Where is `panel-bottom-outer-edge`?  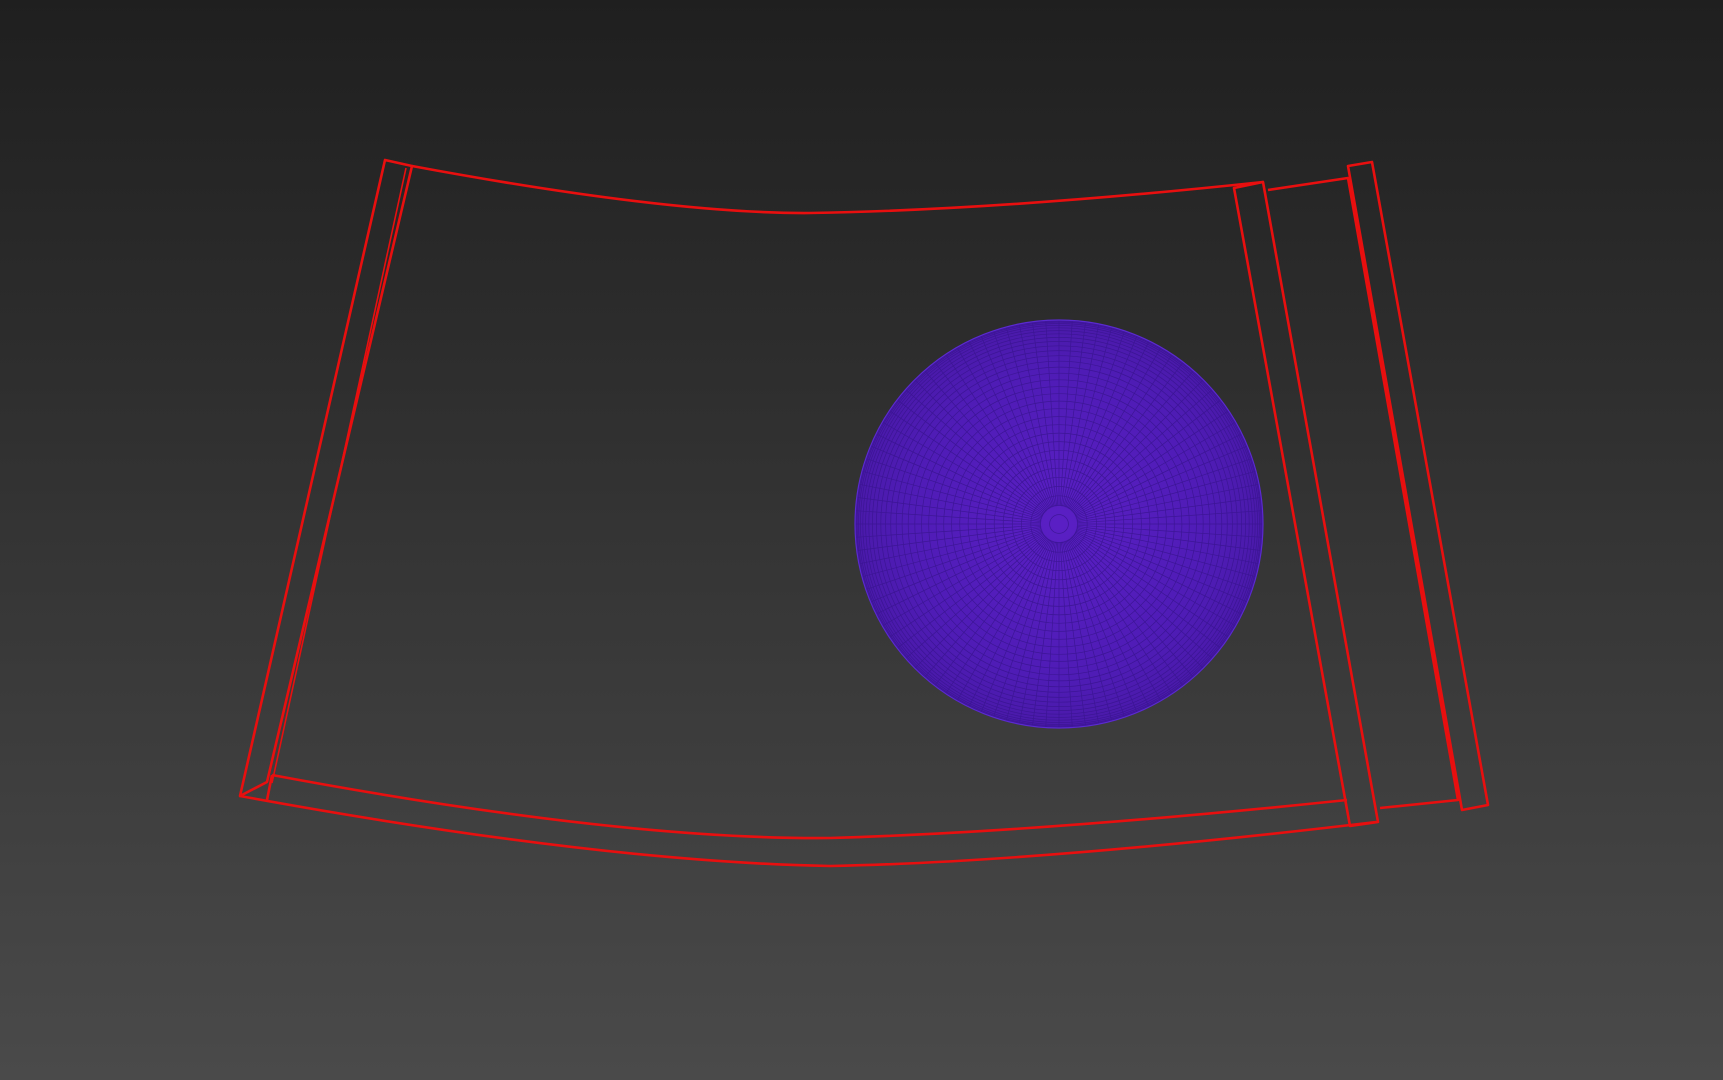 panel-bottom-outer-edge is located at coordinates (808, 831).